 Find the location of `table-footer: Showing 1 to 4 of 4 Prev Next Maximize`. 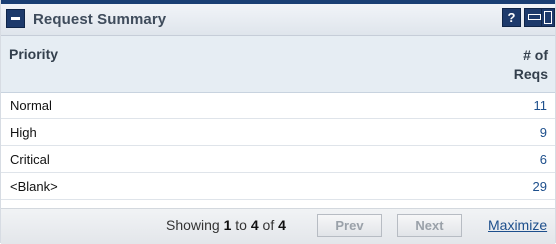

table-footer: Showing 1 to 4 of 4 Prev Next Maximize is located at coordinates (278, 226).